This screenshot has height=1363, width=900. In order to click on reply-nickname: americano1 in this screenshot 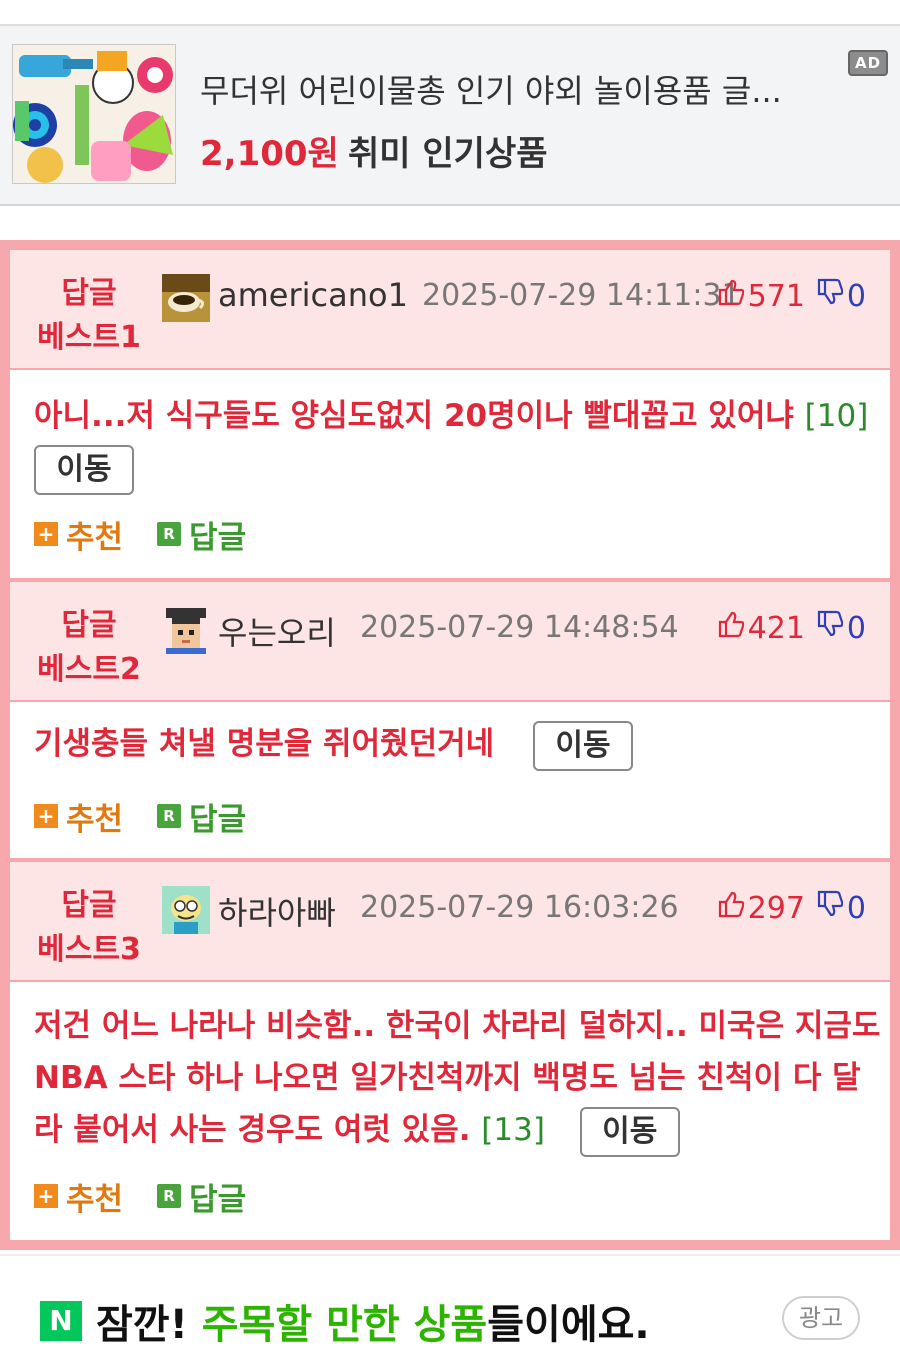, I will do `click(313, 295)`.